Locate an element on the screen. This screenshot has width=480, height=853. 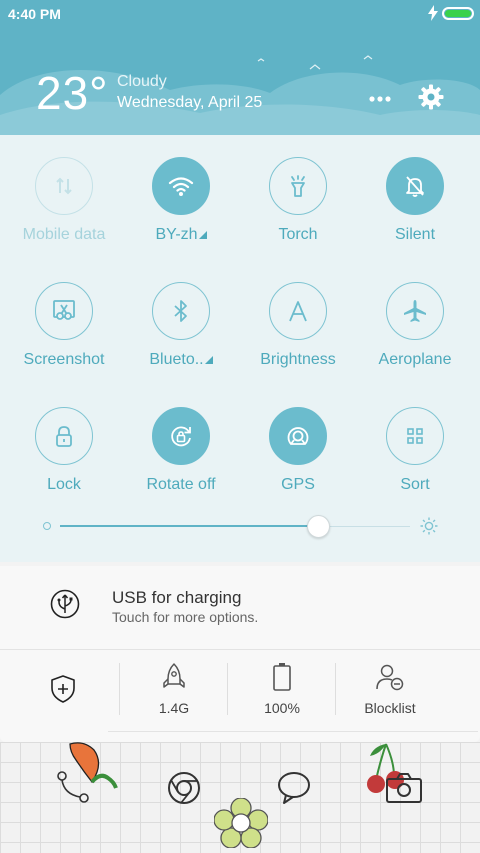
bell-off-icon is located at coordinates (415, 186).